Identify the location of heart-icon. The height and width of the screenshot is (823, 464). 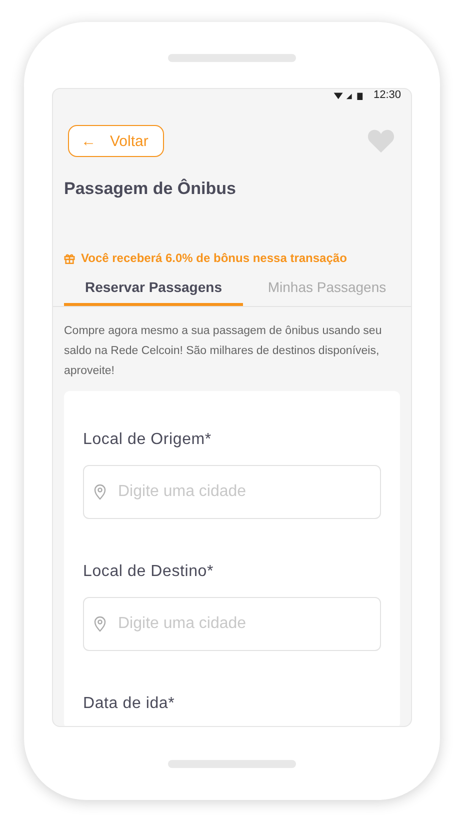
(381, 141).